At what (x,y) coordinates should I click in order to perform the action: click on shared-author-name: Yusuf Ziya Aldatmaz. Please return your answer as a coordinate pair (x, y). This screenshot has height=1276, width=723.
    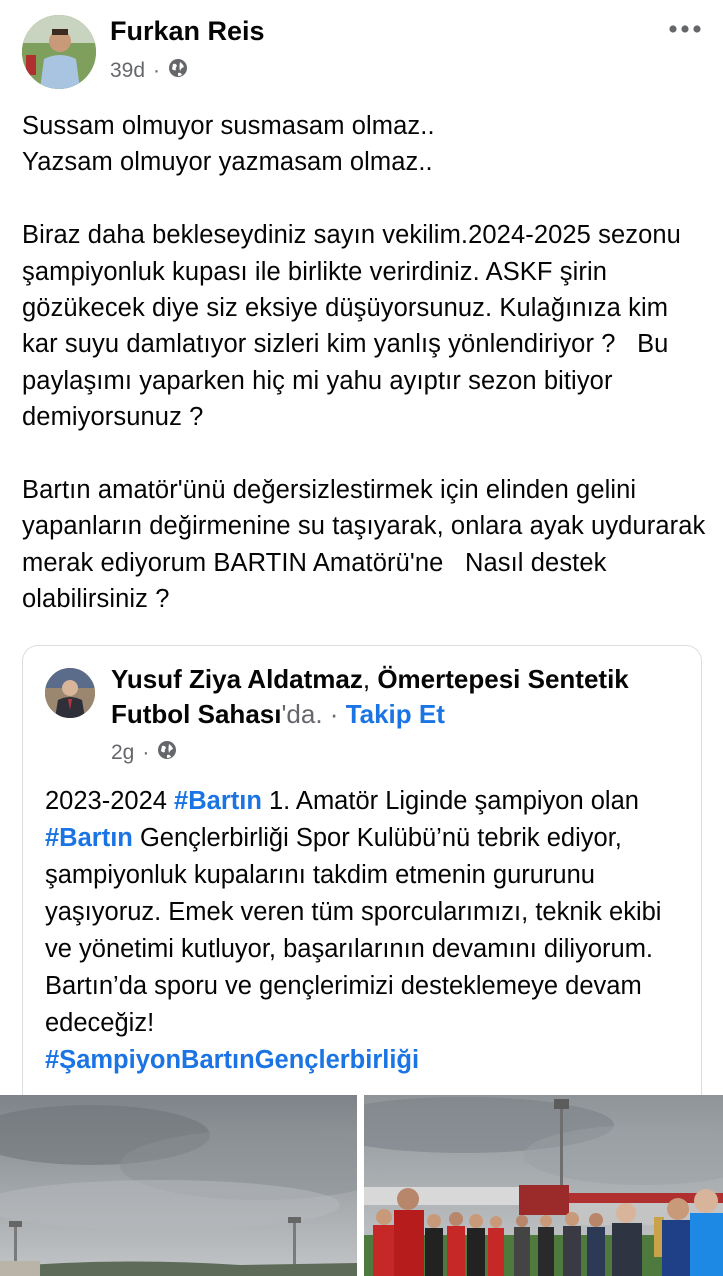
    Looking at the image, I should click on (237, 679).